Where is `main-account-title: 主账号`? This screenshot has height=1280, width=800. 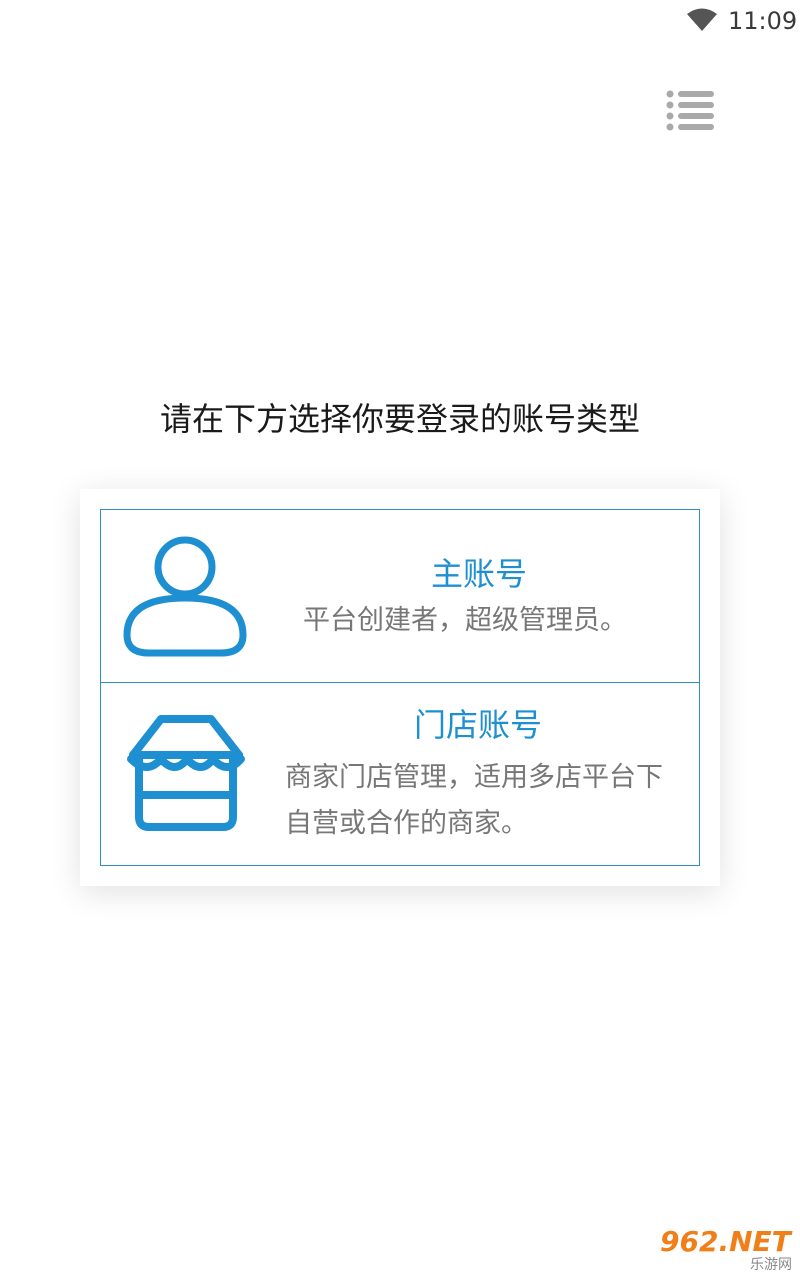 main-account-title: 主账号 is located at coordinates (479, 574).